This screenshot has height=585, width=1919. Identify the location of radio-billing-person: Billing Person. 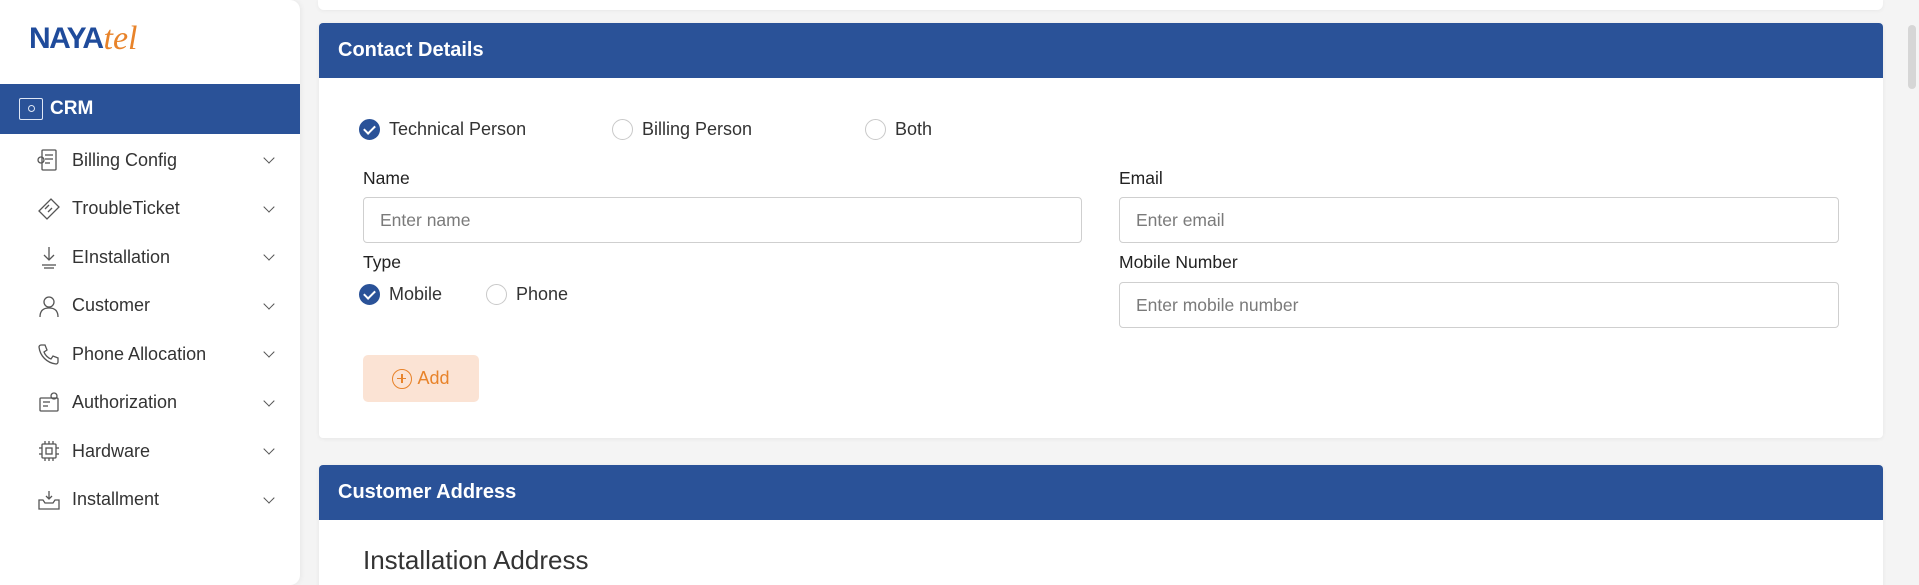
(682, 129).